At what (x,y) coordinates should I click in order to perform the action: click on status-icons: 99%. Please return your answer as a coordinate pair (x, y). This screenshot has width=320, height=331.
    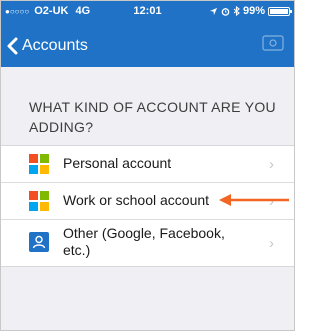
    Looking at the image, I should click on (250, 11).